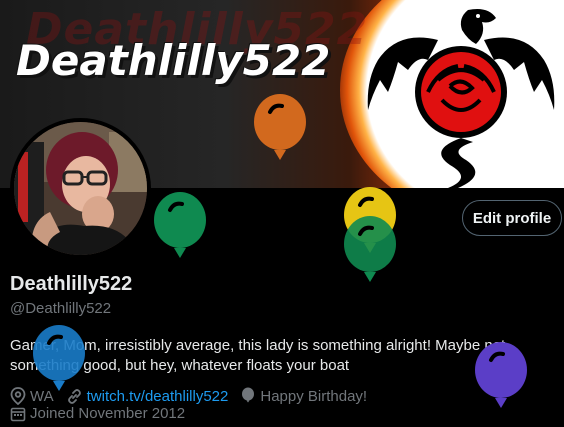  Describe the element at coordinates (18, 396) in the screenshot. I see `location-icon` at that location.